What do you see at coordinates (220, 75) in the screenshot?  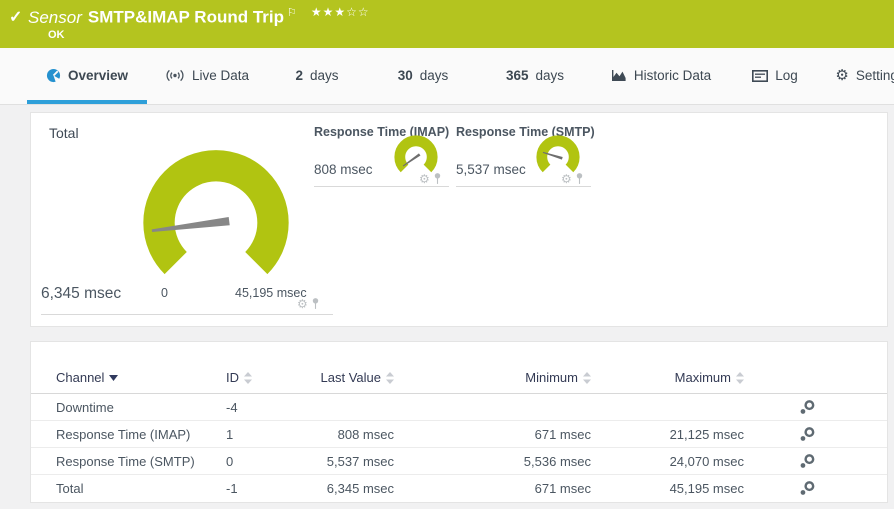 I see `tab-label: Live Data` at bounding box center [220, 75].